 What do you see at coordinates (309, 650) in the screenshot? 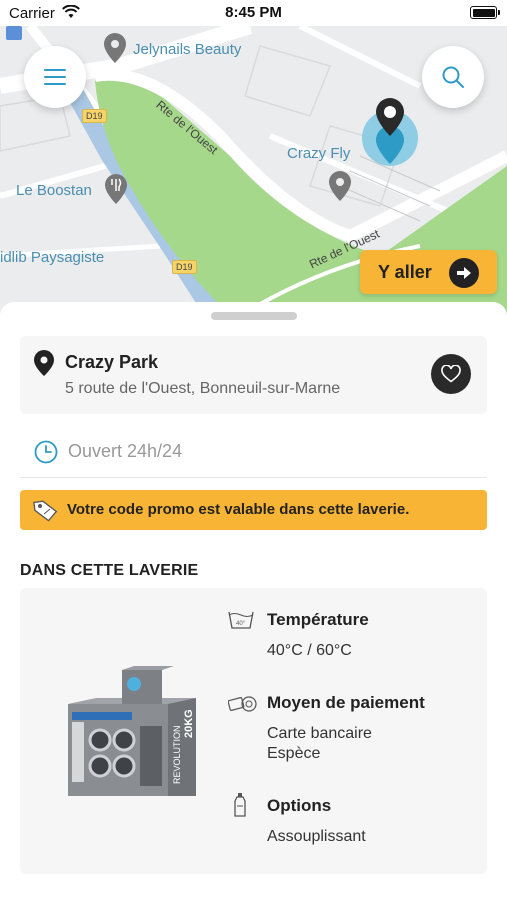
I see `feature-value: 40°C / 60°C` at bounding box center [309, 650].